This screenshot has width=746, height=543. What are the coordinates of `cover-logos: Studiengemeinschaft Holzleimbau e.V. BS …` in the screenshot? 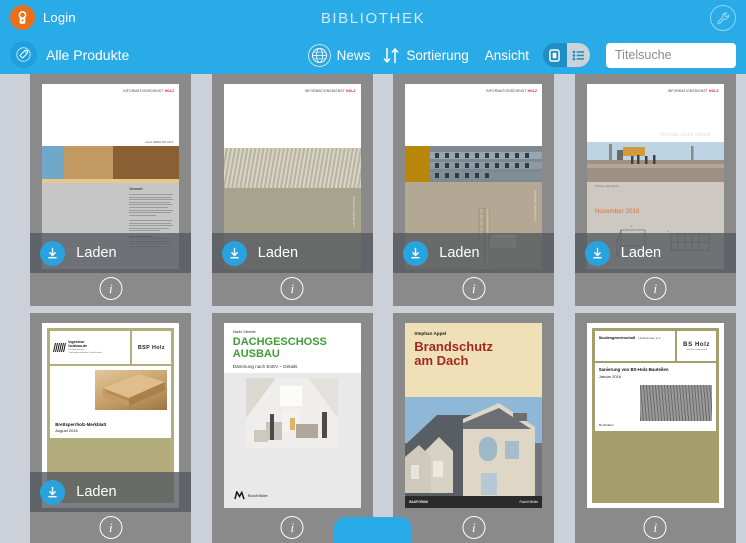 It's located at (655, 346).